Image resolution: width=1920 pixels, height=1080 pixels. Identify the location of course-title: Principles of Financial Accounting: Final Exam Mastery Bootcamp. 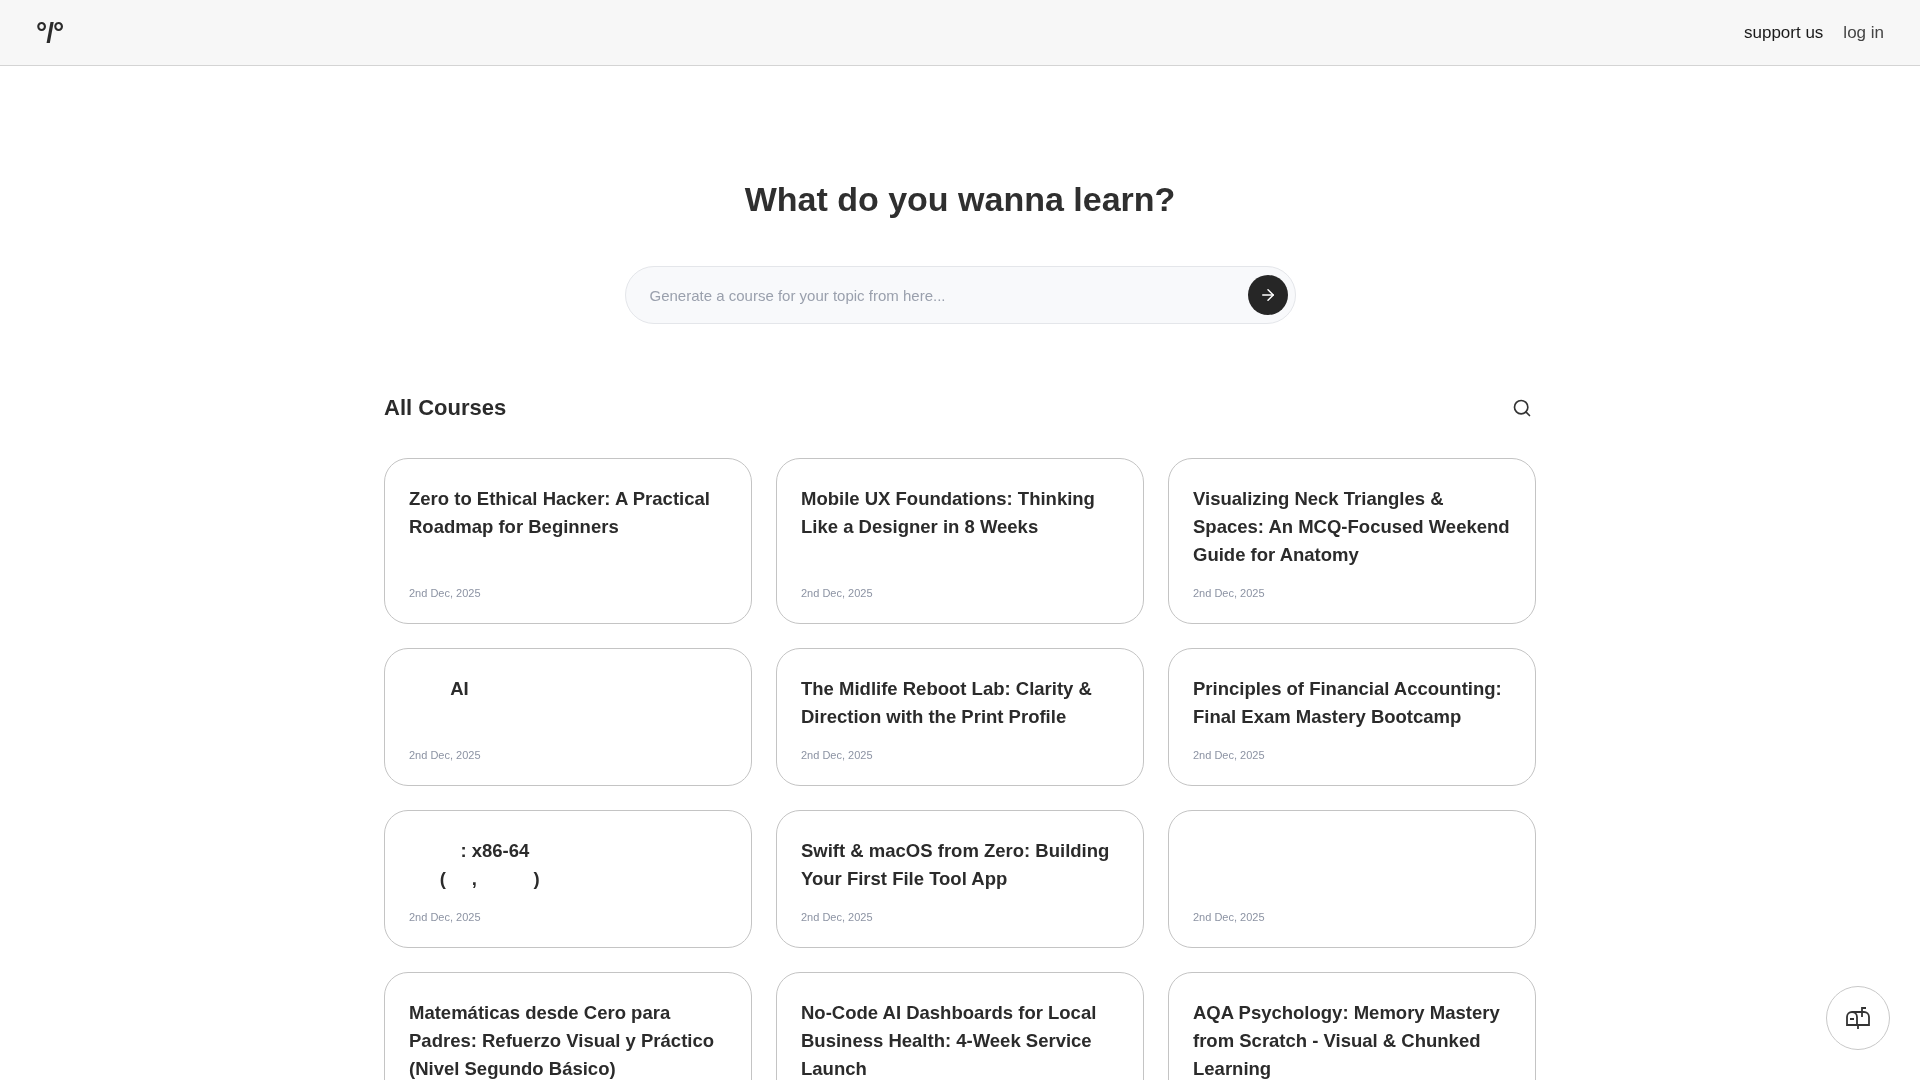
(1348, 703).